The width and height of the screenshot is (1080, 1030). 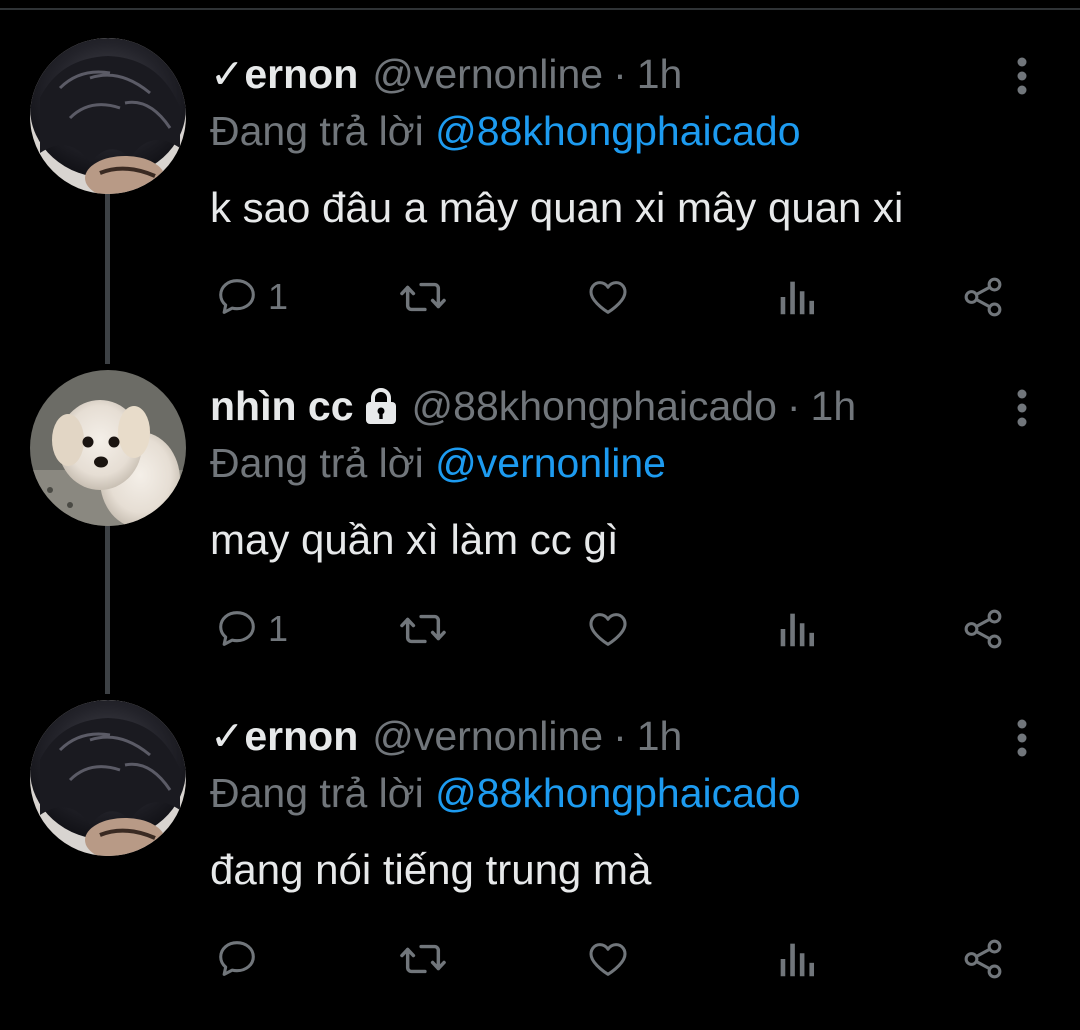 I want to click on tweet-text: k sao đâu a mây quan xi mây quan xi, so click(x=557, y=207).